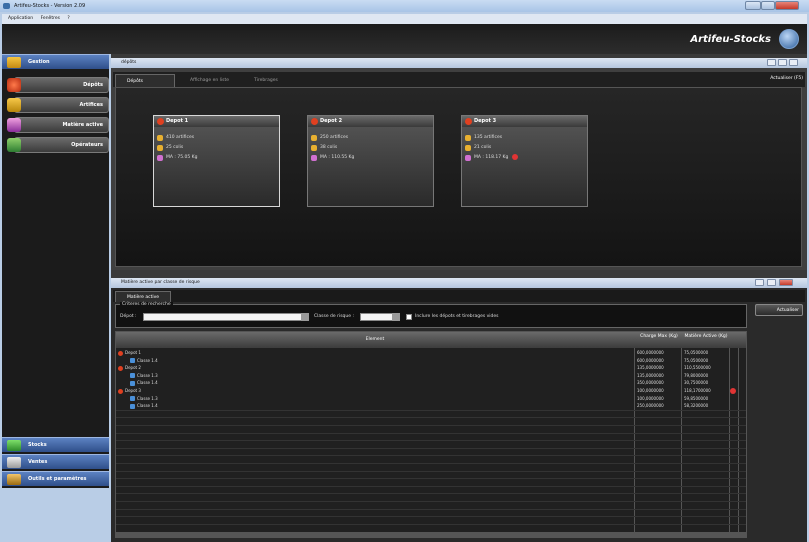 The image size is (809, 542). Describe the element at coordinates (273, 80) in the screenshot. I see `tab-tirebrages: Tirebrages` at that location.